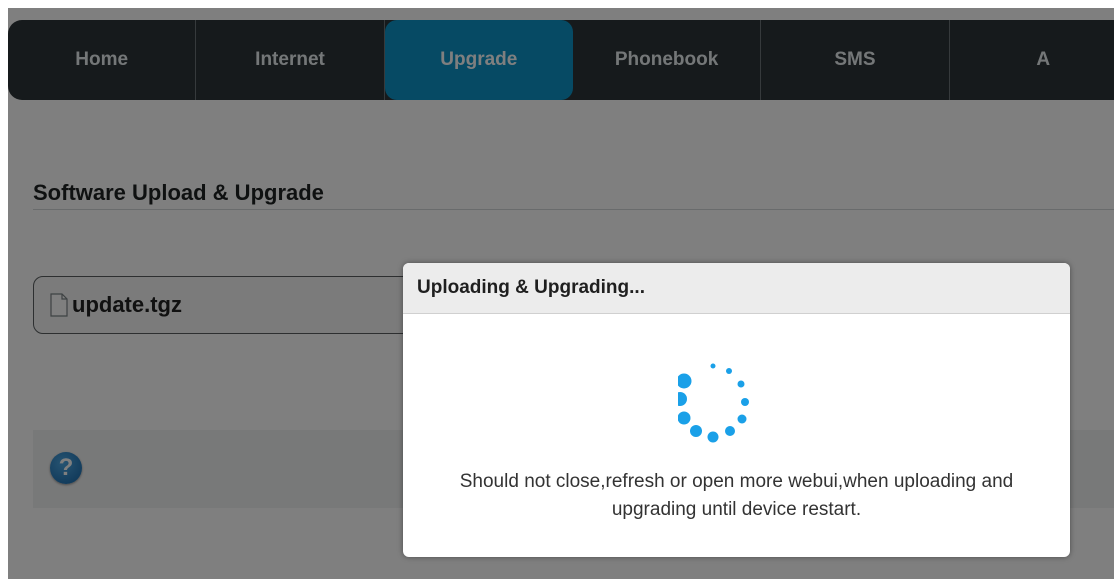 The width and height of the screenshot is (1114, 579). What do you see at coordinates (713, 403) in the screenshot?
I see `spinner-icon` at bounding box center [713, 403].